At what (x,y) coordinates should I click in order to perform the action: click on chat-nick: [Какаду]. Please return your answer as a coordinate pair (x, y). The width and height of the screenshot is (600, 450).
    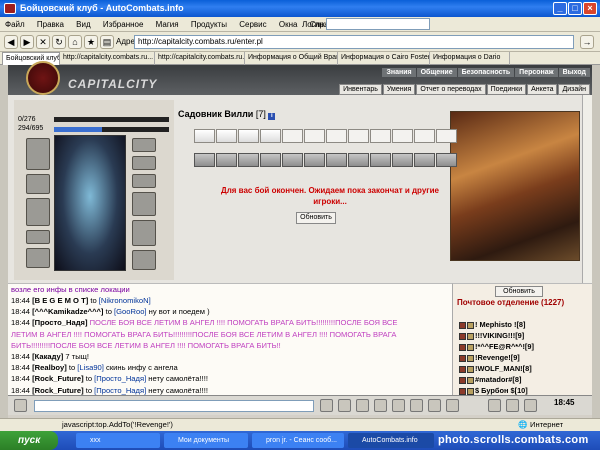
    Looking at the image, I should click on (48, 356).